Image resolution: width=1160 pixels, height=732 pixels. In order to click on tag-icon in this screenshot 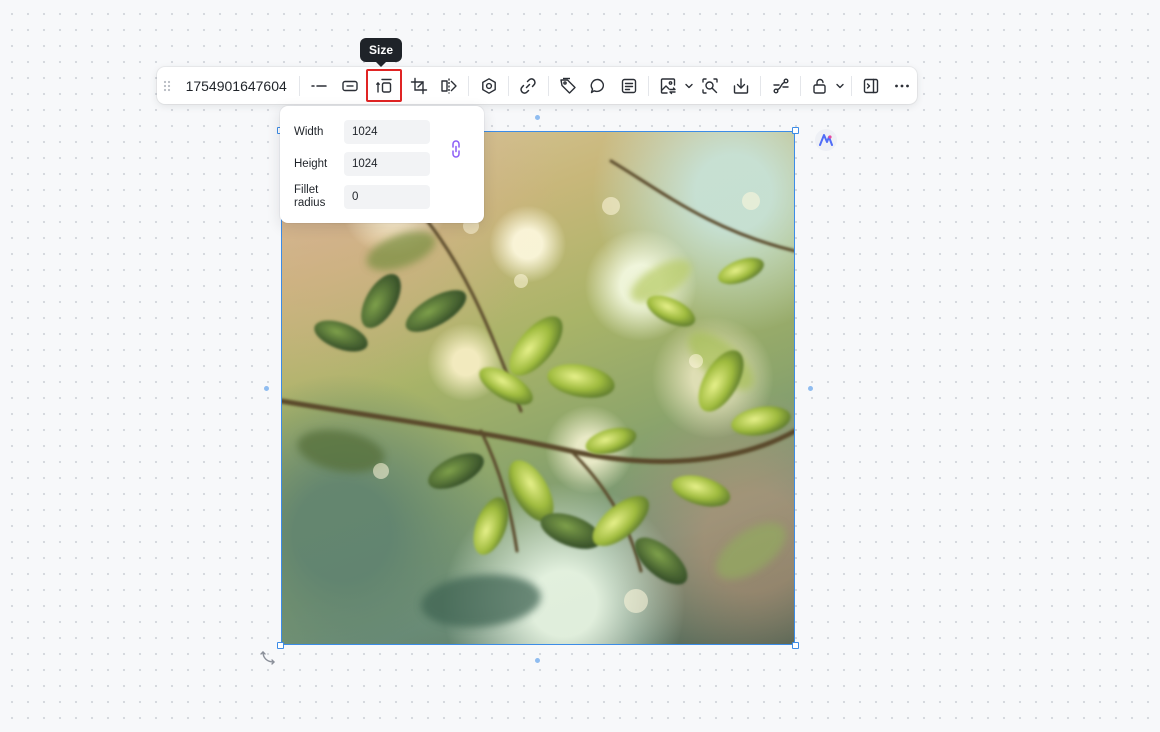, I will do `click(568, 85)`.